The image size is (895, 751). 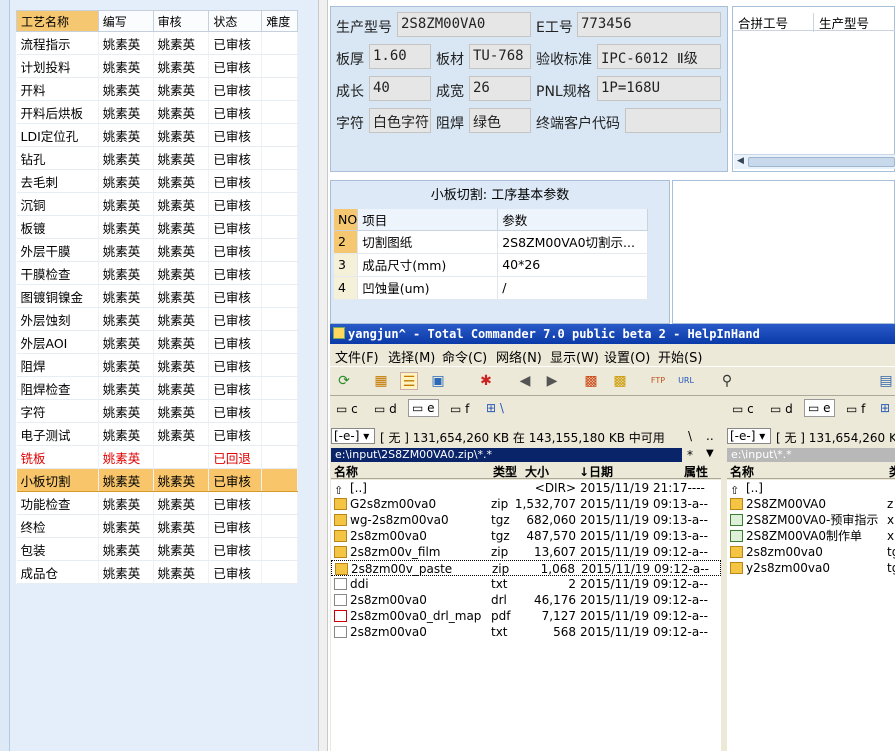 I want to click on file-row: 2S8ZM00VA0-预审指示 x, so click(x=811, y=520).